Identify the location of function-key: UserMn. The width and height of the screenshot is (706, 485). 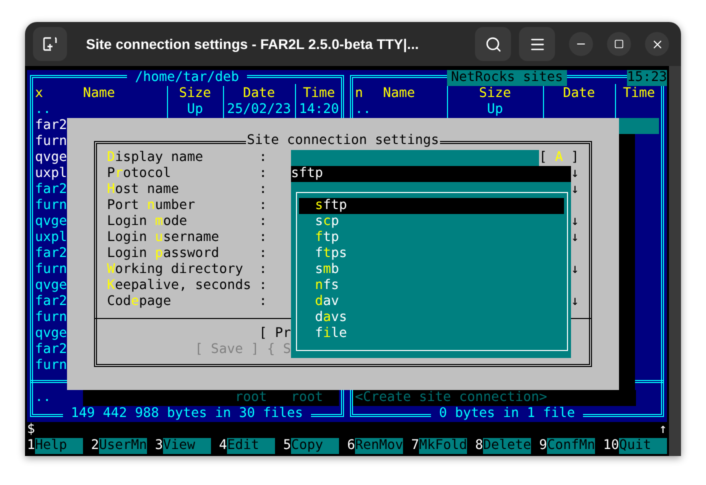
(123, 446).